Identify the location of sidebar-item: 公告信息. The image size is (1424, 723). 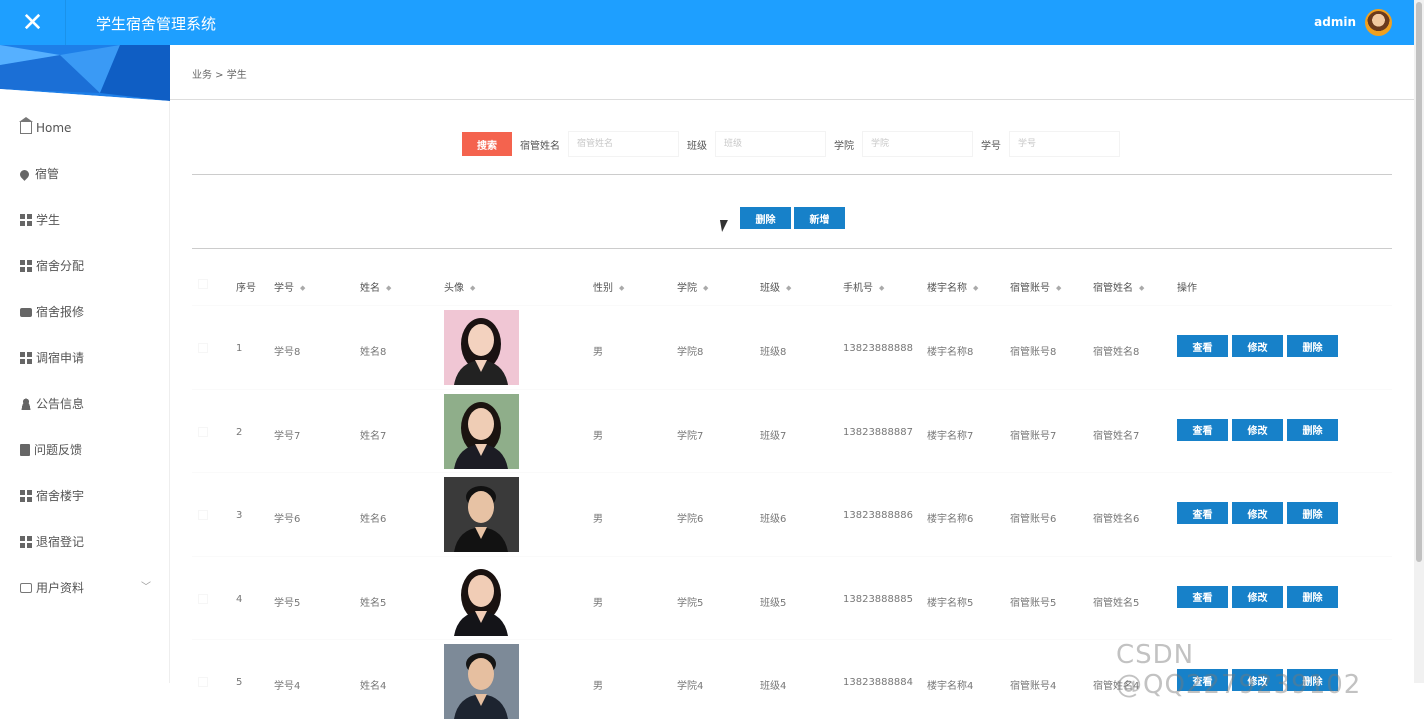
(84, 412).